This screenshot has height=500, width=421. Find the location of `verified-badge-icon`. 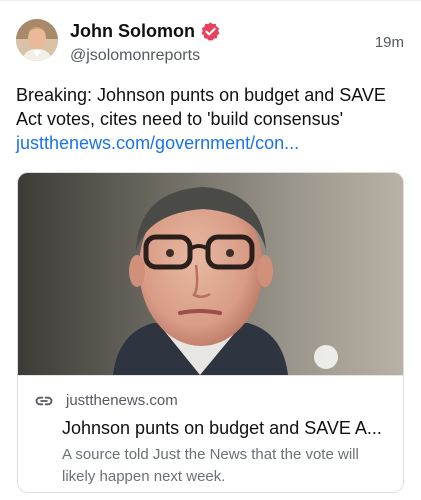

verified-badge-icon is located at coordinates (210, 31).